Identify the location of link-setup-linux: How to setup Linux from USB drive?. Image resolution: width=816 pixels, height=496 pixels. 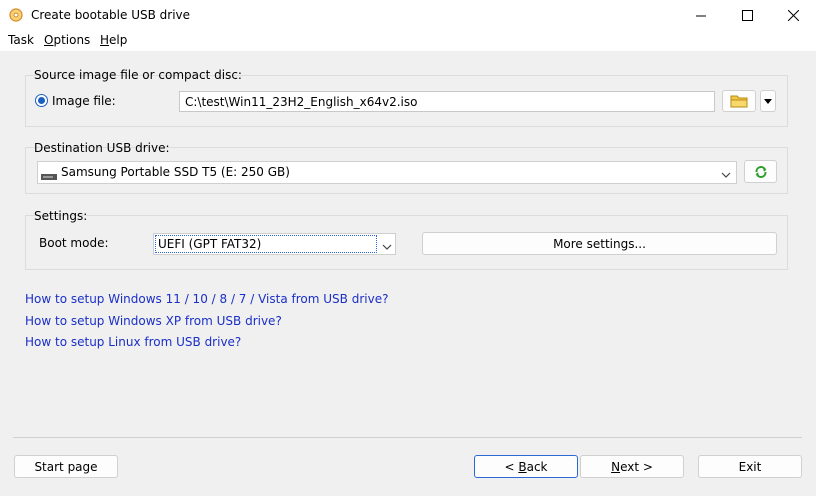
(133, 342).